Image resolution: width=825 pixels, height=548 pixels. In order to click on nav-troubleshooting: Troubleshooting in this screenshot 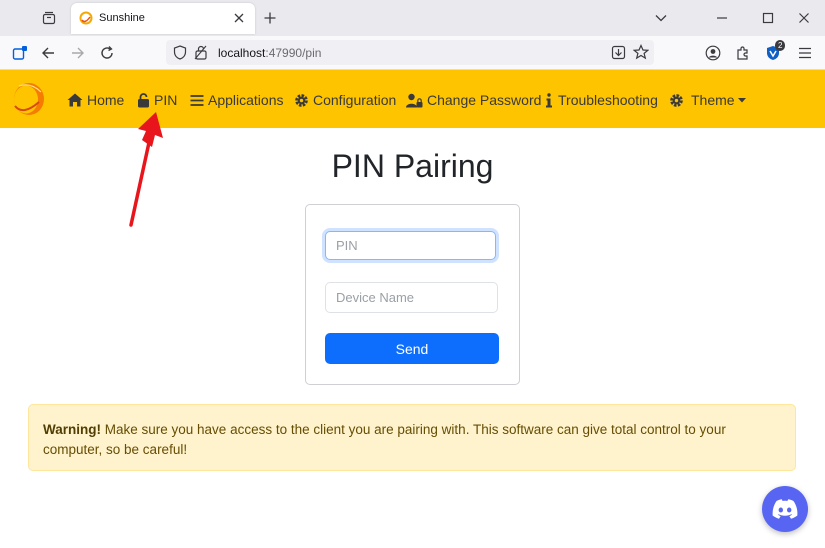, I will do `click(601, 100)`.